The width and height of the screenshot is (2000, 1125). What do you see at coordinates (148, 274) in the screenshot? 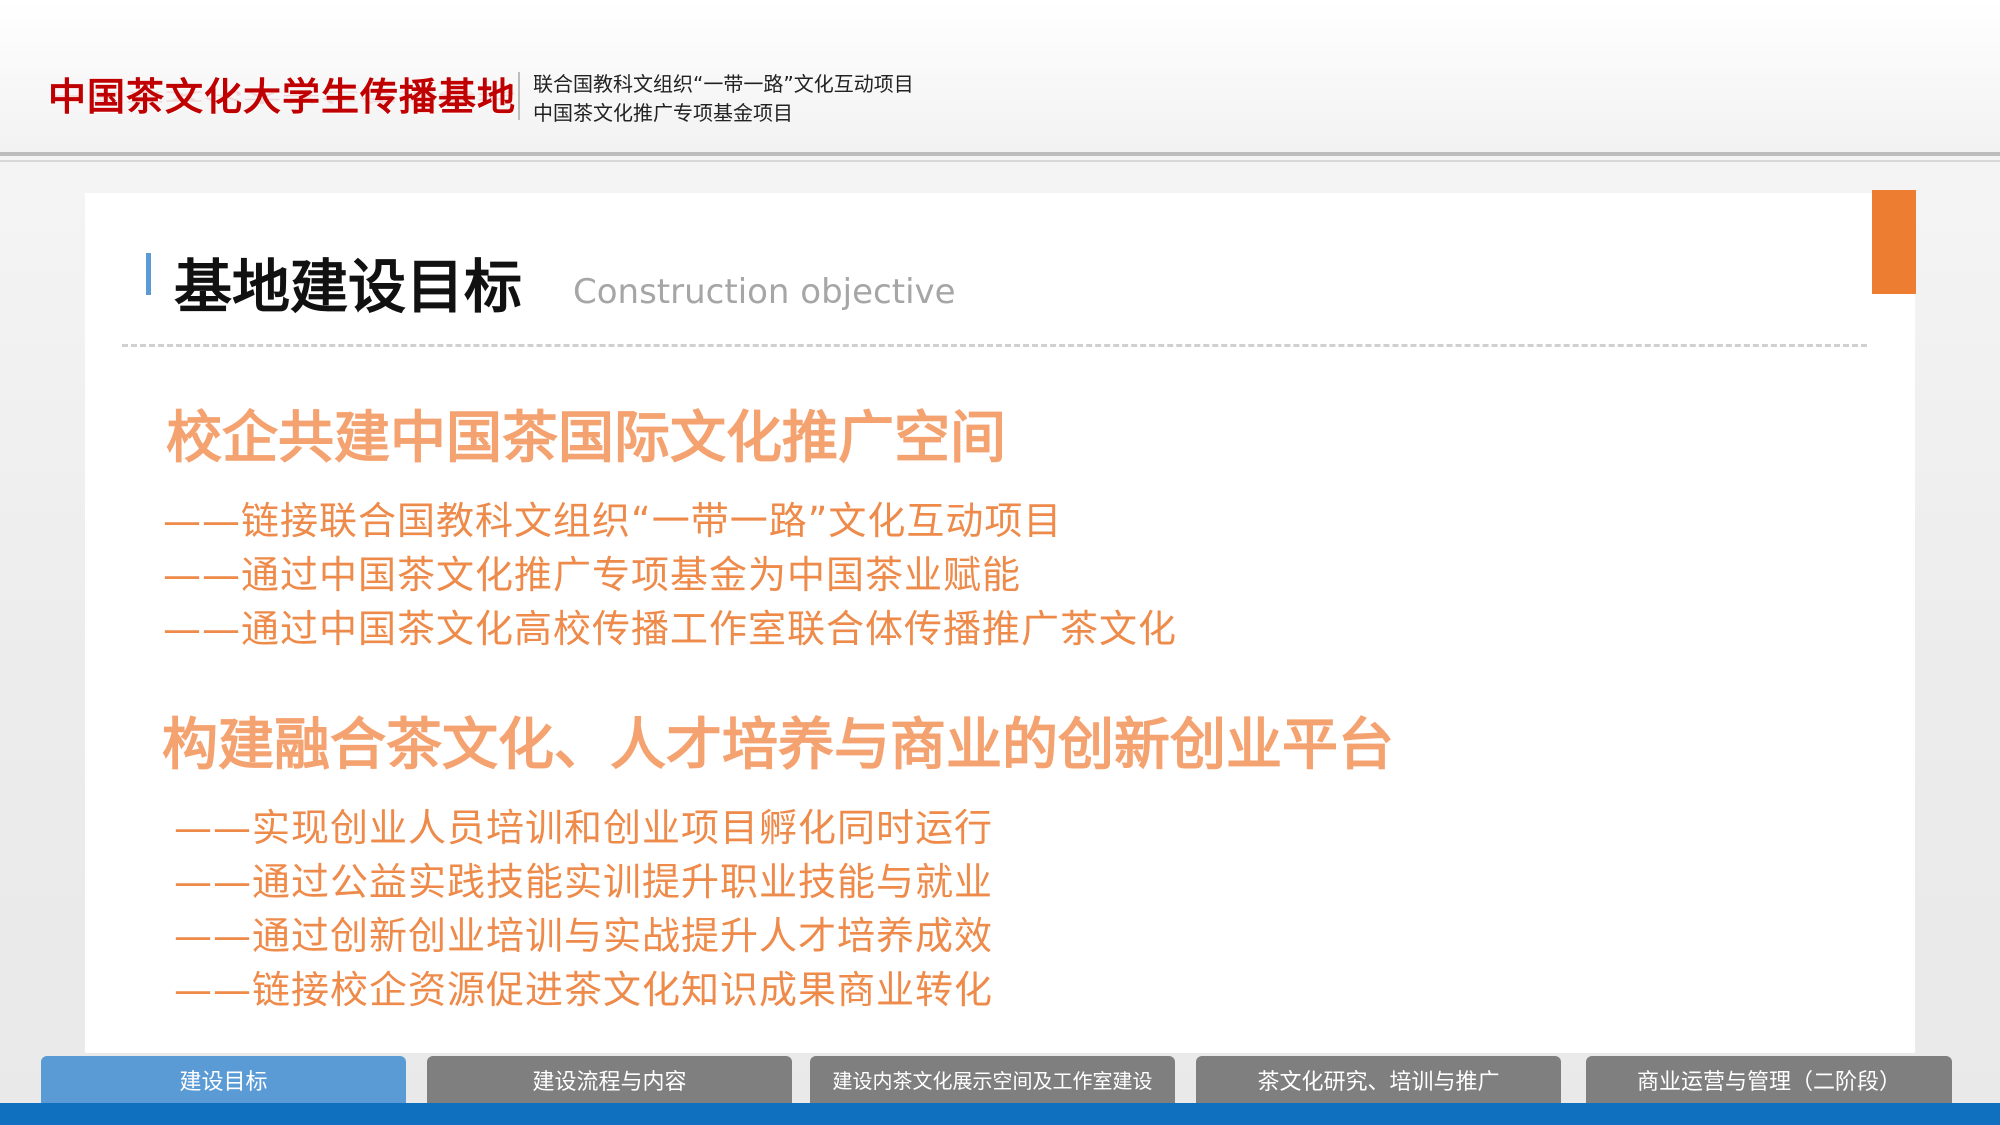
I see `title-accent-bar` at bounding box center [148, 274].